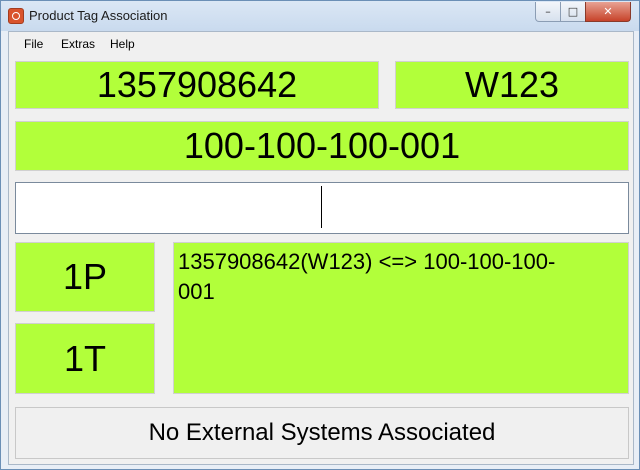 The width and height of the screenshot is (640, 470). What do you see at coordinates (78, 44) in the screenshot?
I see `menu-extras: Extras` at bounding box center [78, 44].